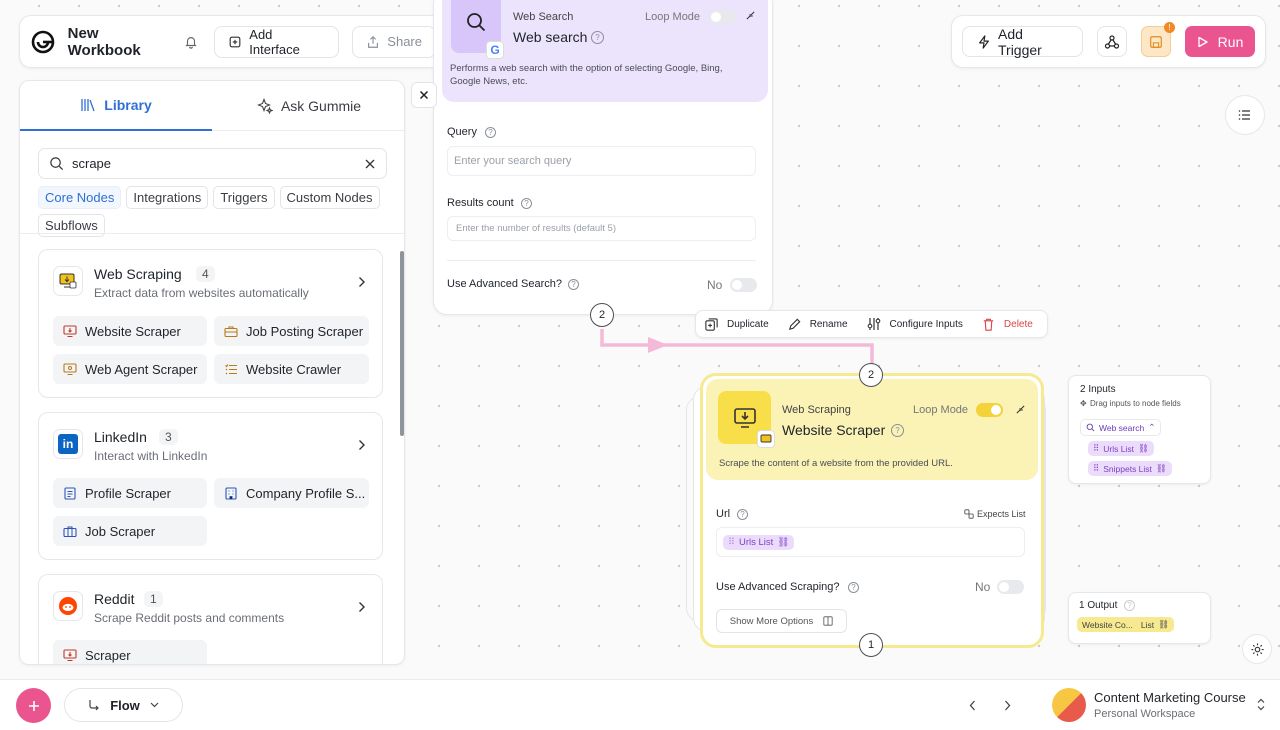 Image resolution: width=1280 pixels, height=730 pixels. I want to click on library-search-input: scrape, so click(214, 163).